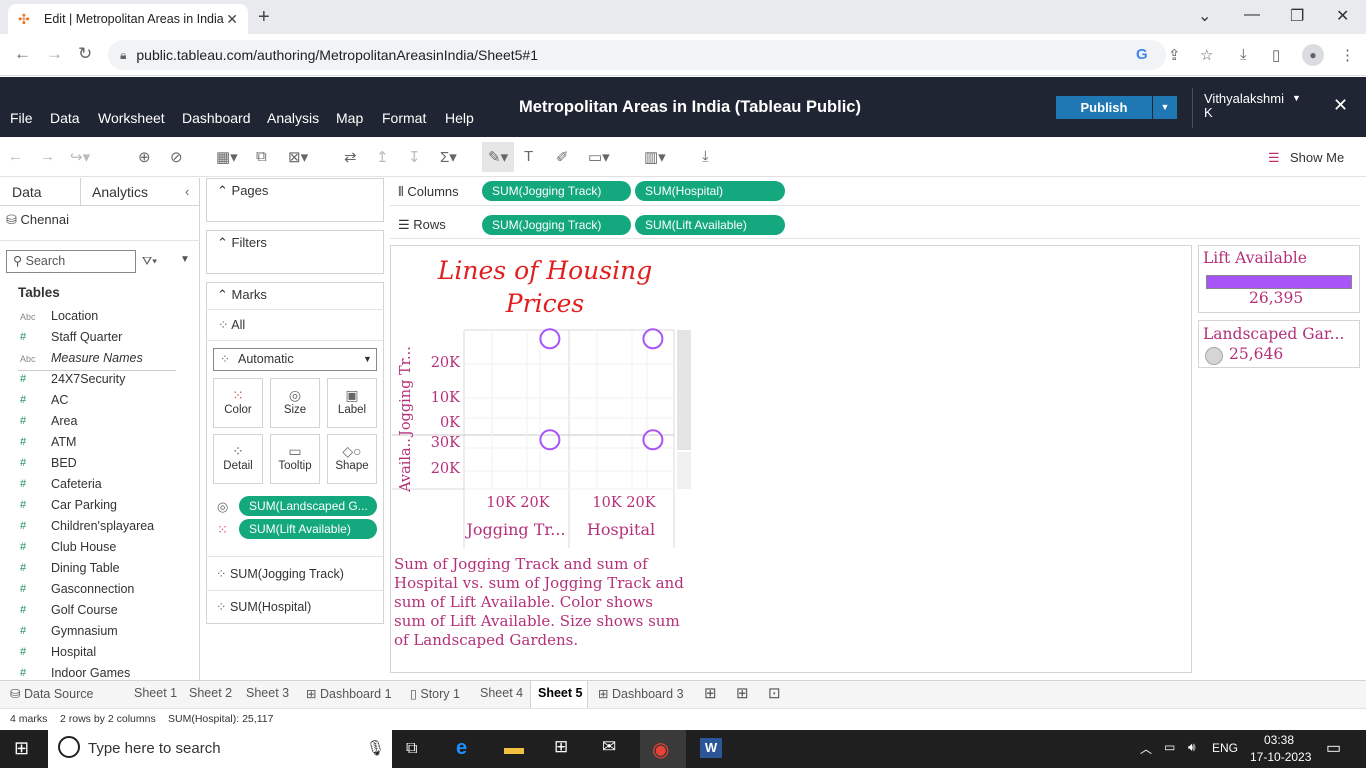 The width and height of the screenshot is (1366, 768). I want to click on close-editor-icon: ✕, so click(1340, 105).